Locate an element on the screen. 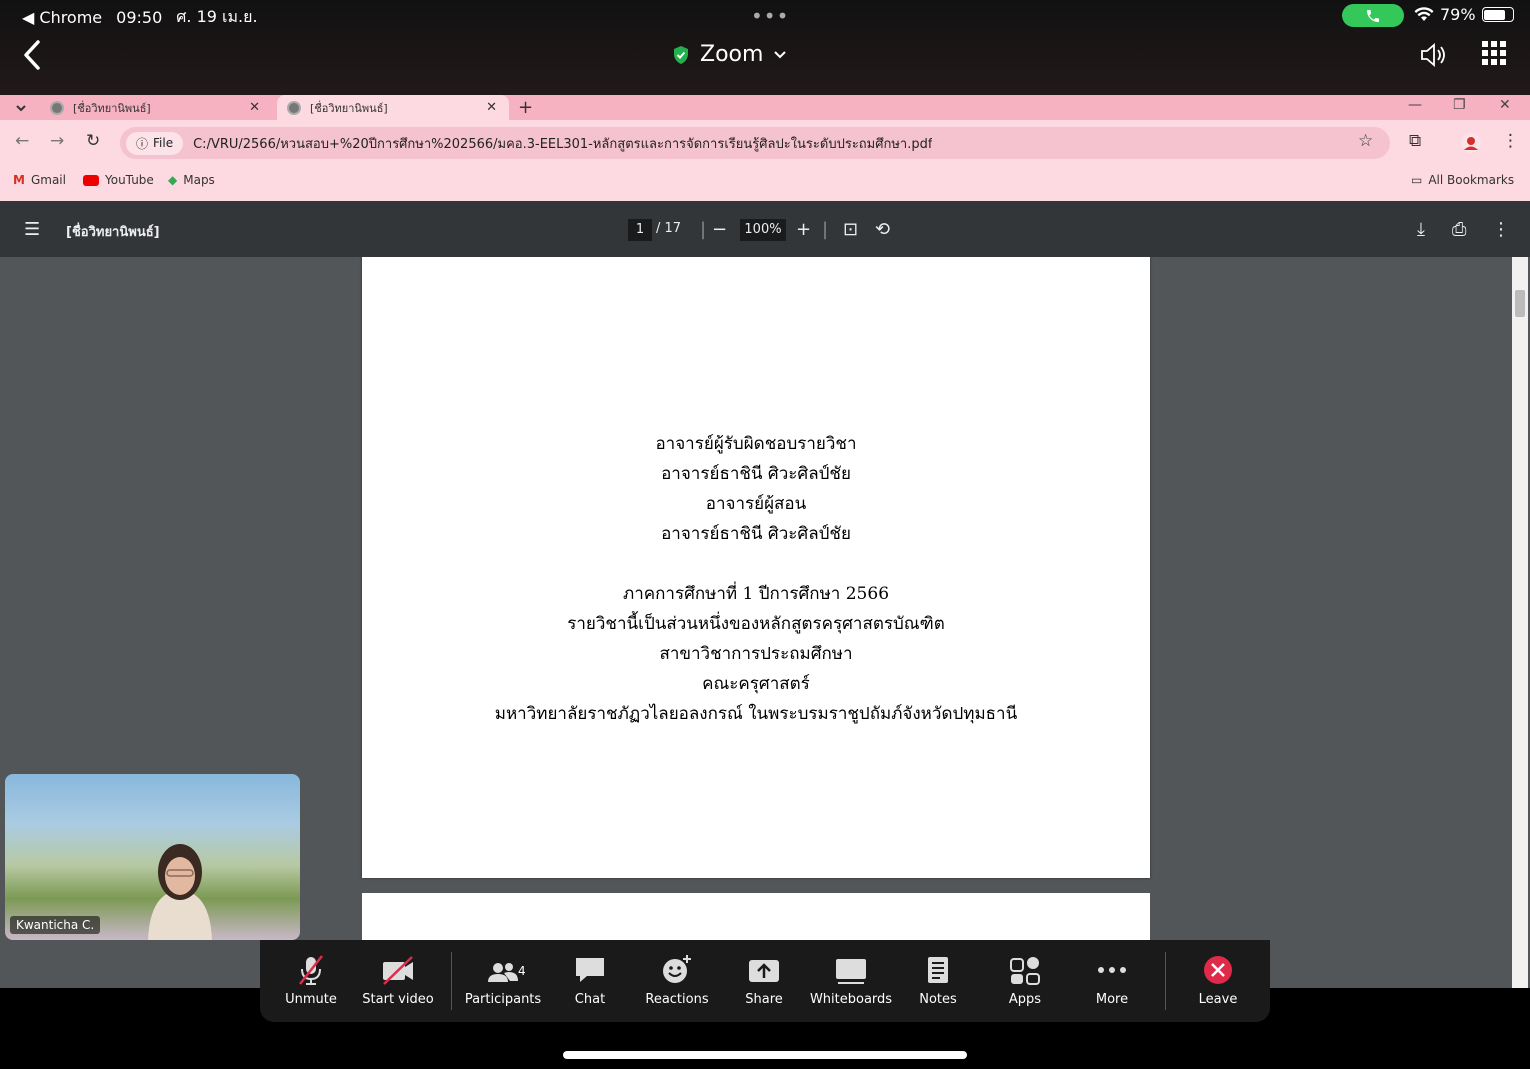  apps-button: Apps is located at coordinates (1025, 980).